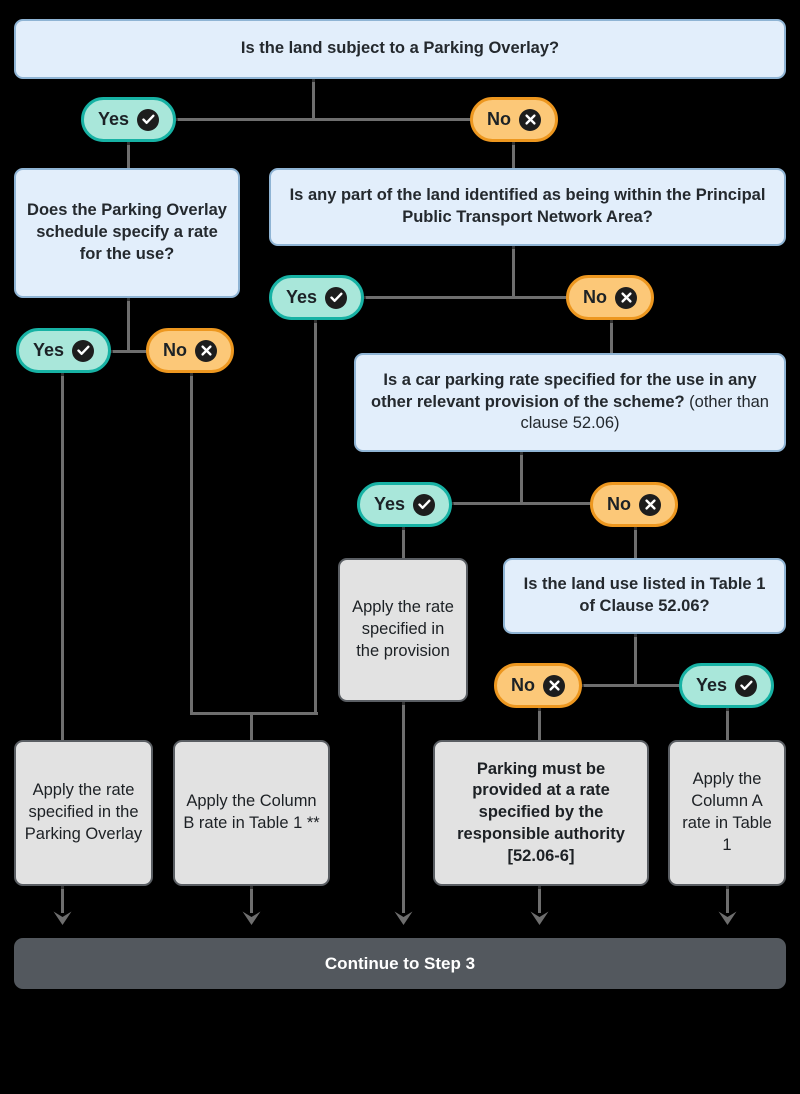 This screenshot has height=1094, width=800. What do you see at coordinates (499, 119) in the screenshot?
I see `pill-label-q1-no: No` at bounding box center [499, 119].